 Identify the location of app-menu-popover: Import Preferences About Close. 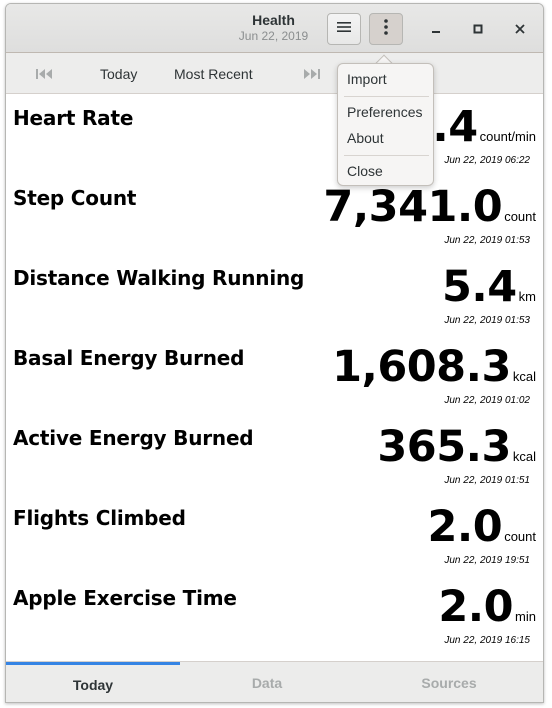
(385, 124).